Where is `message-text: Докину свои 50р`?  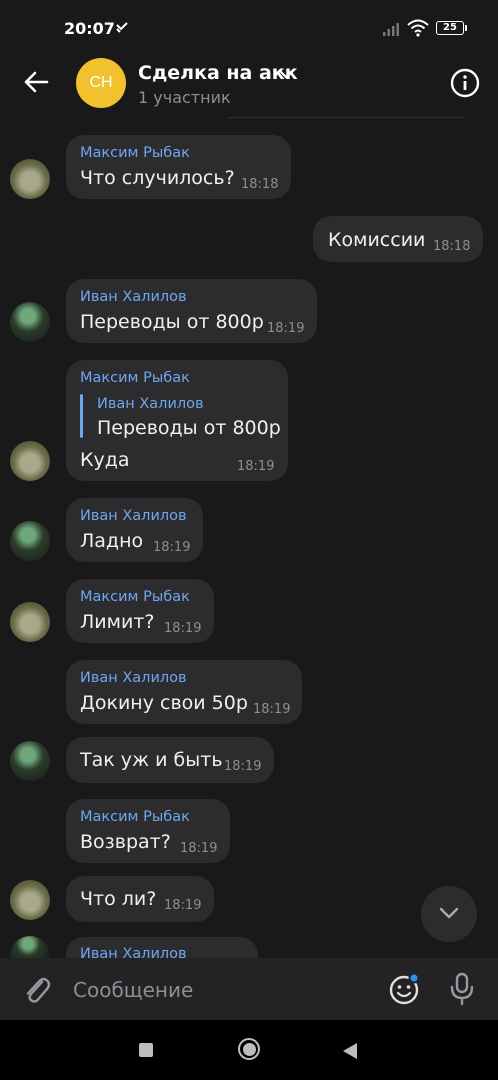 message-text: Докину свои 50р is located at coordinates (164, 703).